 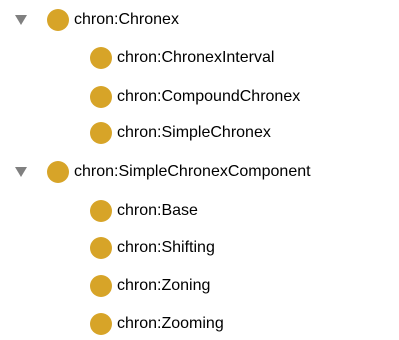 I want to click on tree-node-chronex: chron:Chronex, so click(x=113, y=20).